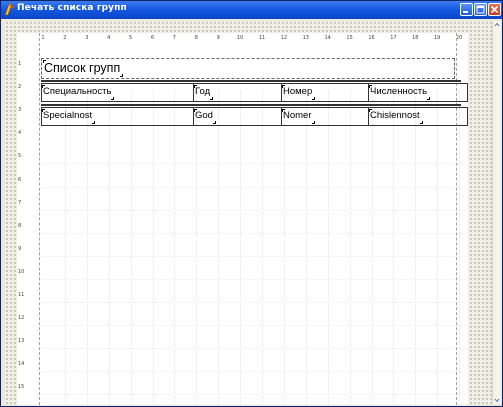 The width and height of the screenshot is (503, 407). Describe the element at coordinates (83, 68) in the screenshot. I see `report-title: Список групп` at that location.